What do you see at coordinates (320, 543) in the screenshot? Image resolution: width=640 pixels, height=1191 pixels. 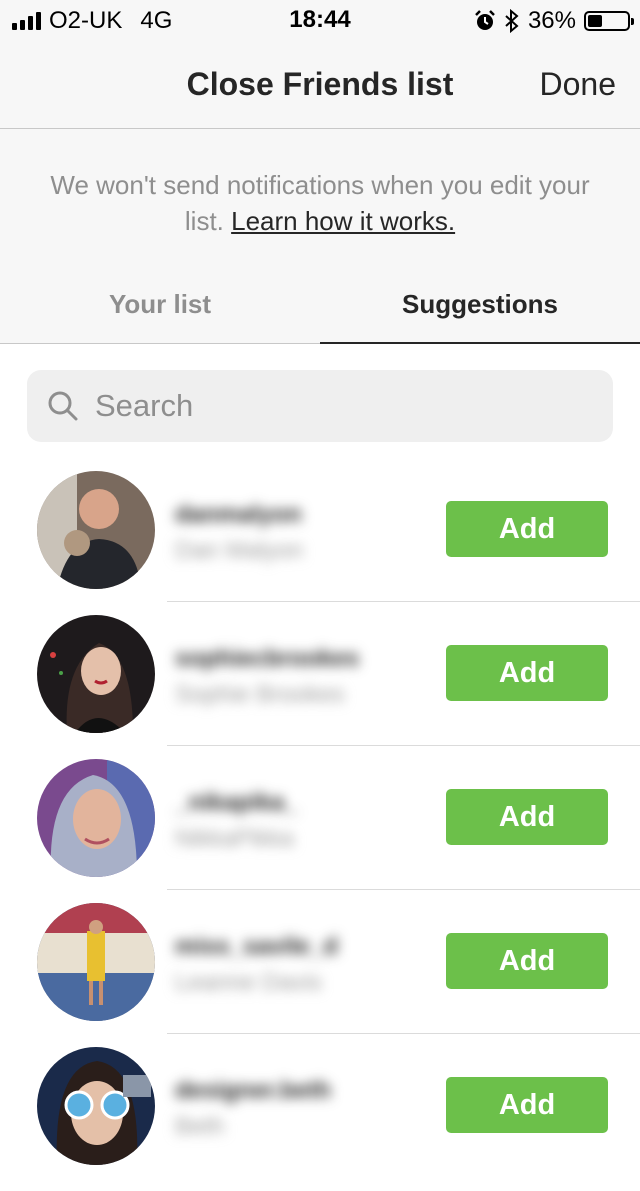 I see `list-item: danmalyon Dan Malyon Add` at bounding box center [320, 543].